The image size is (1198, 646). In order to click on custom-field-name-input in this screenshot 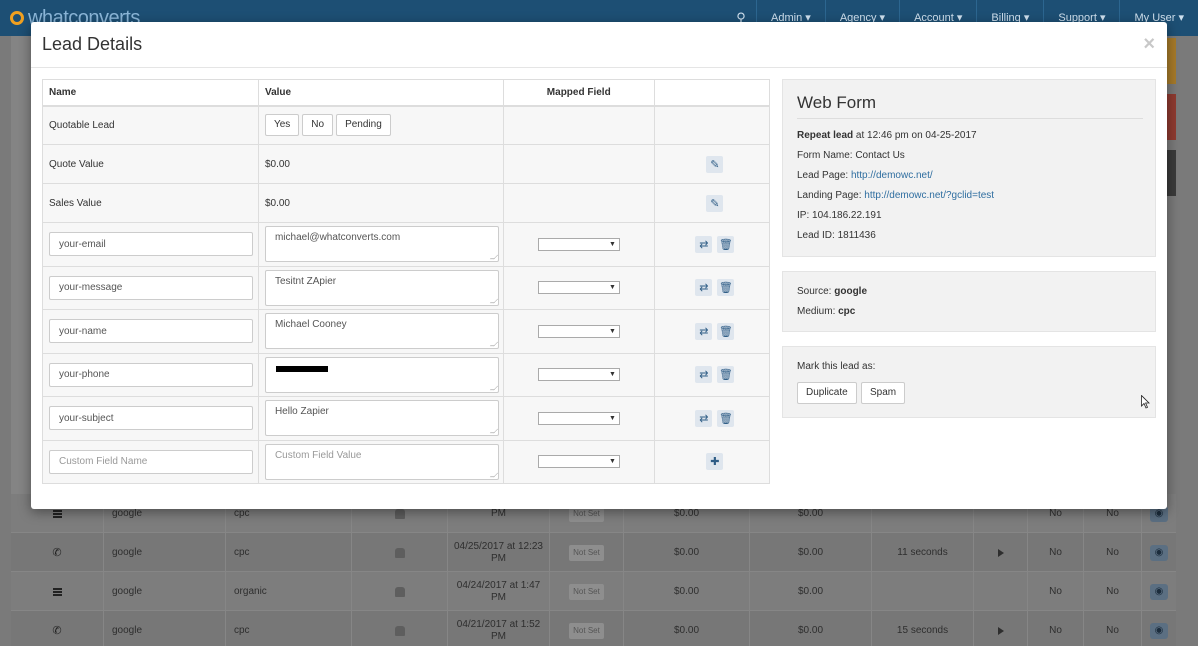, I will do `click(151, 461)`.